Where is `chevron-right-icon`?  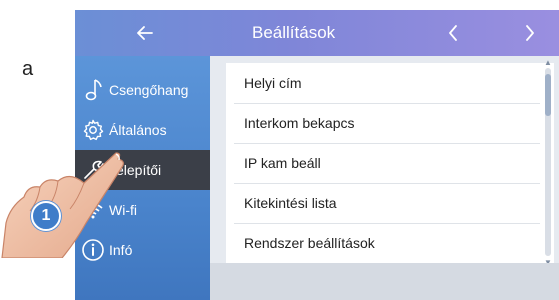 chevron-right-icon is located at coordinates (530, 32).